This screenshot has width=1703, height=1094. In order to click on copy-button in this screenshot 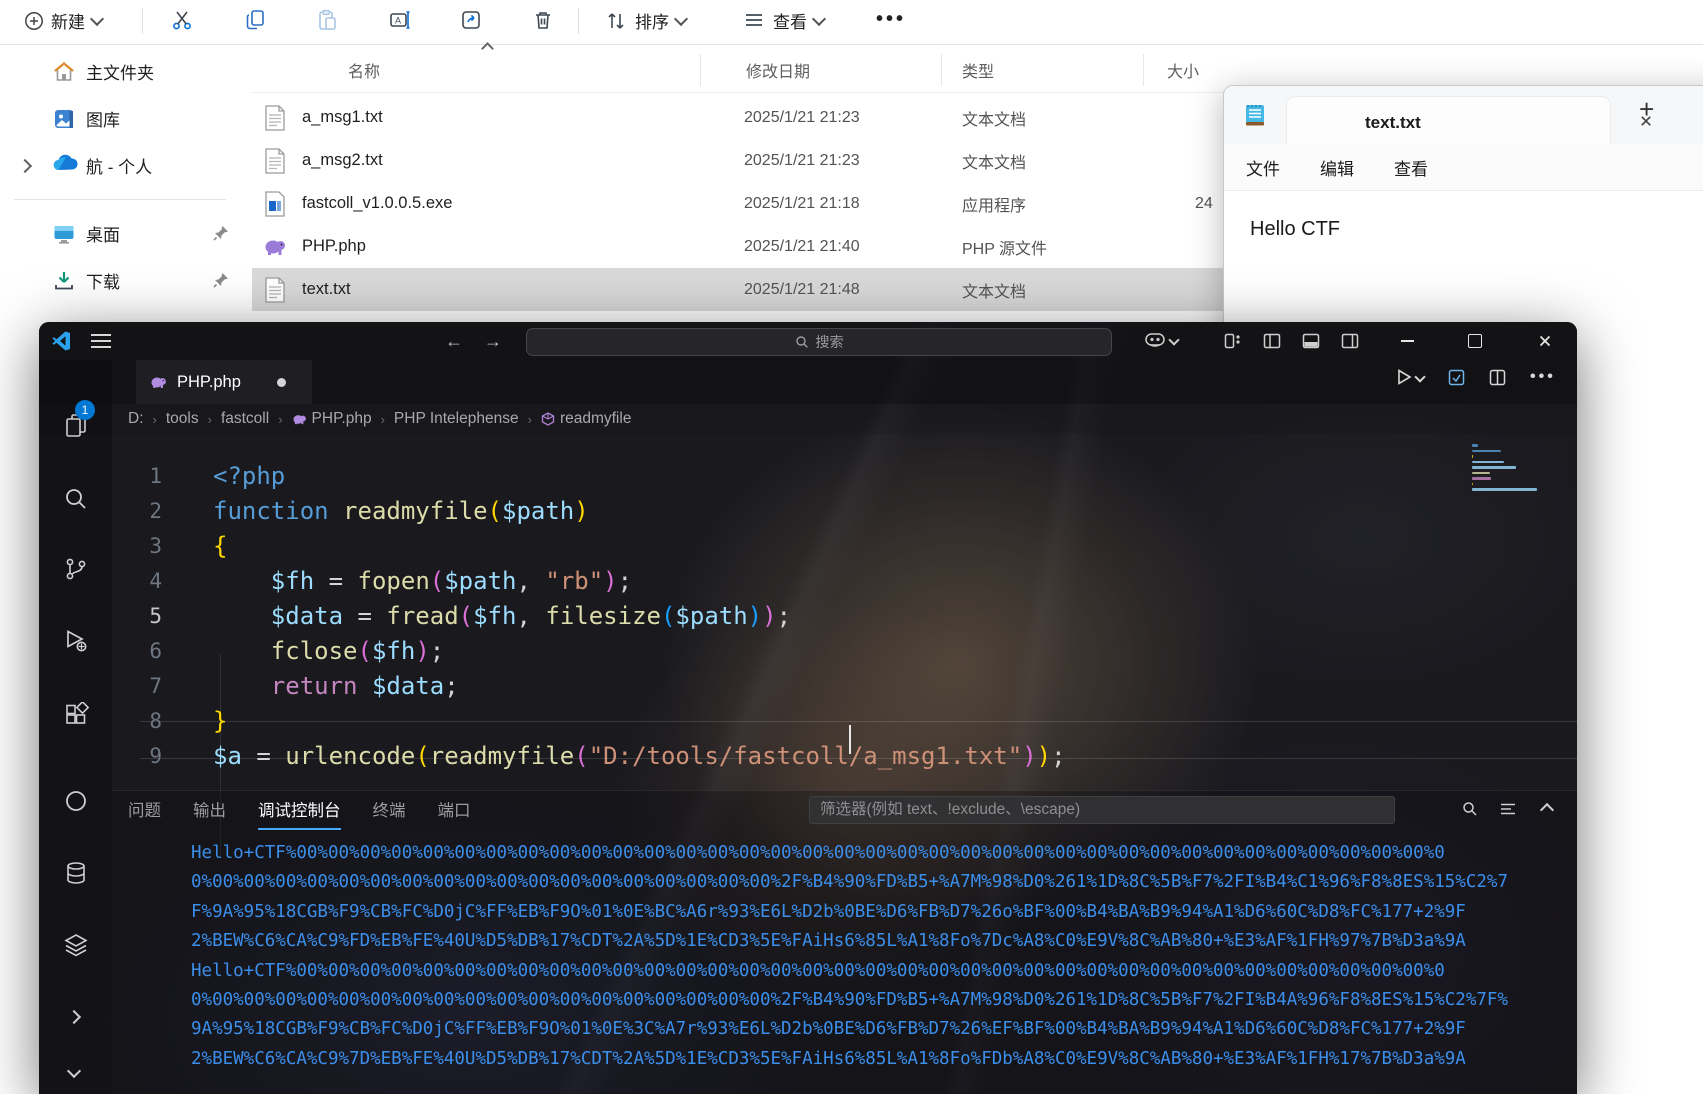, I will do `click(256, 20)`.